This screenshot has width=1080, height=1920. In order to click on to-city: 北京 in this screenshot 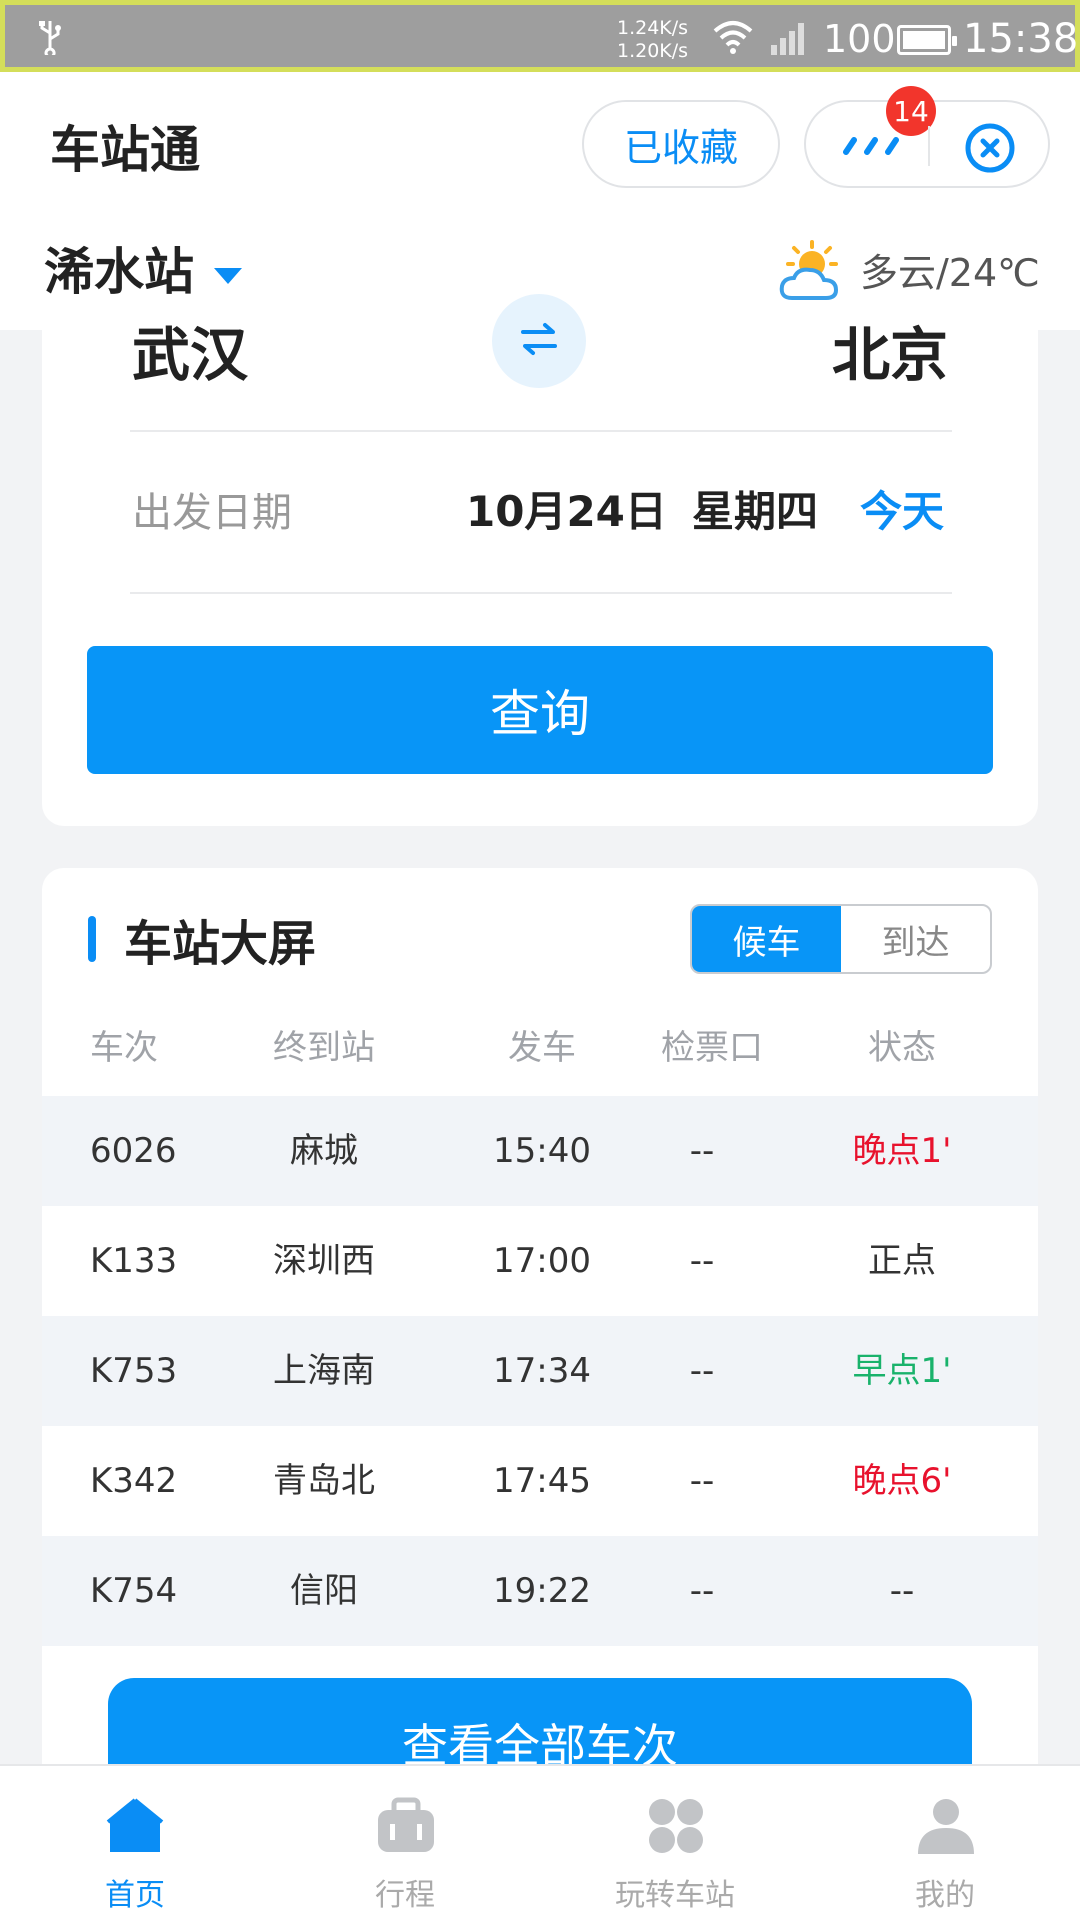, I will do `click(890, 355)`.